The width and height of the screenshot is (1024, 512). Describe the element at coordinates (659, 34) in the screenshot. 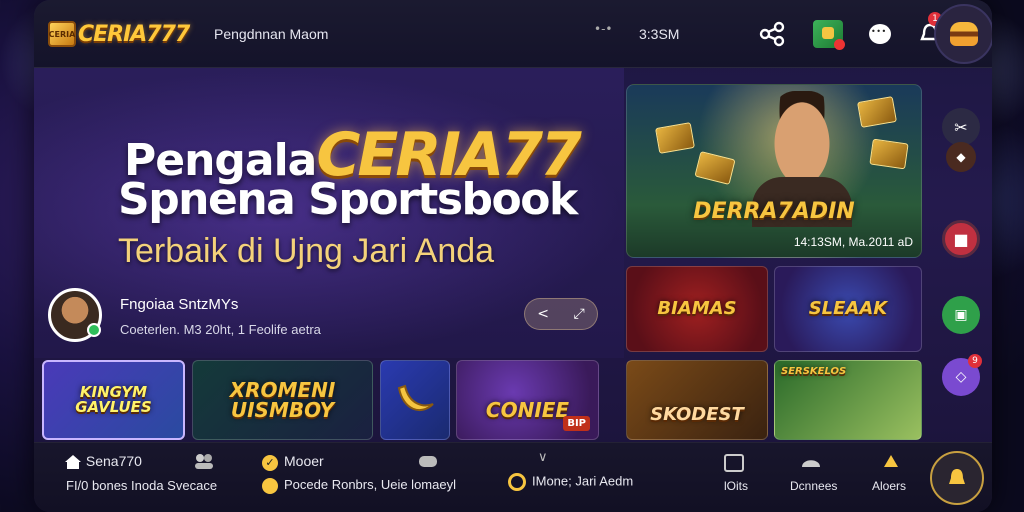

I see `header-time: 3:3SM` at that location.